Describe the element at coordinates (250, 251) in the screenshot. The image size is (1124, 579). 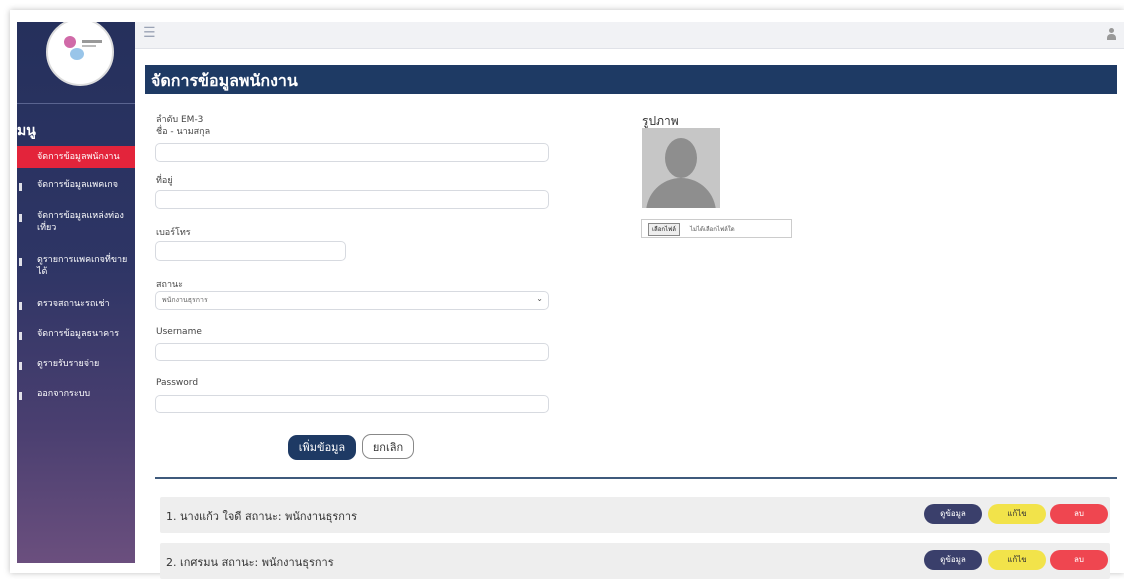
I see `phone-field` at that location.